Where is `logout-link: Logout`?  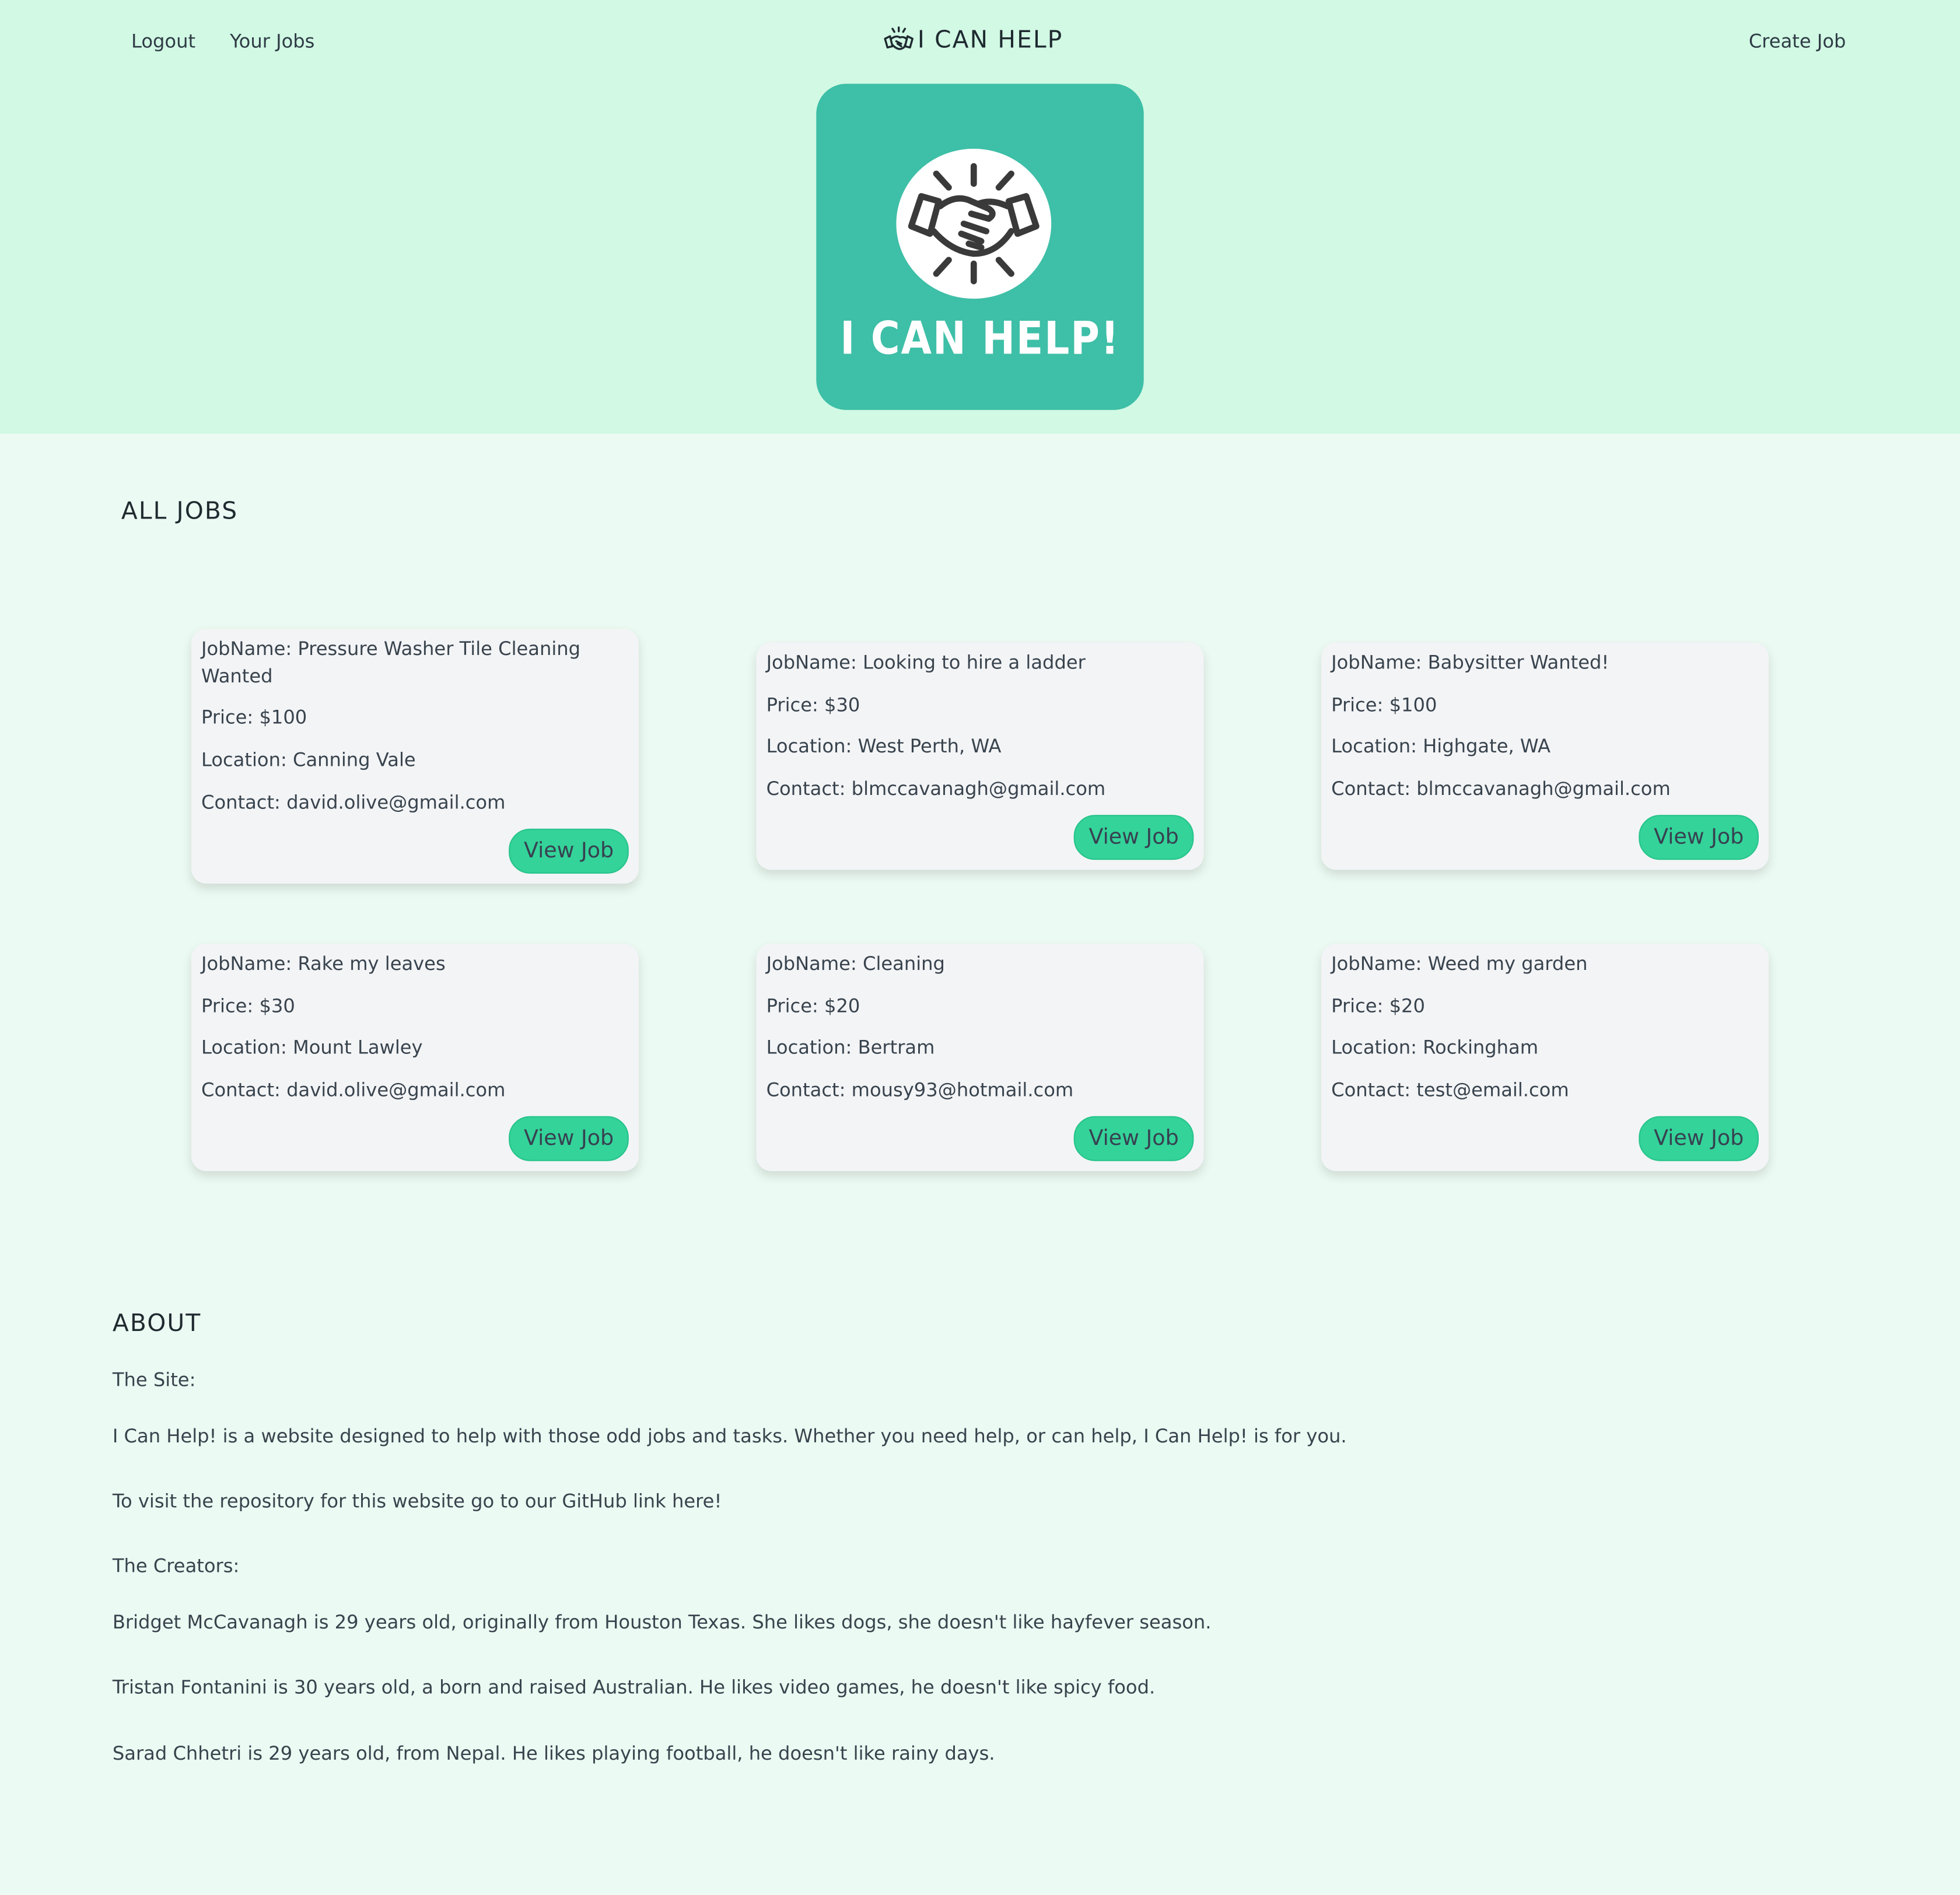 logout-link: Logout is located at coordinates (163, 41).